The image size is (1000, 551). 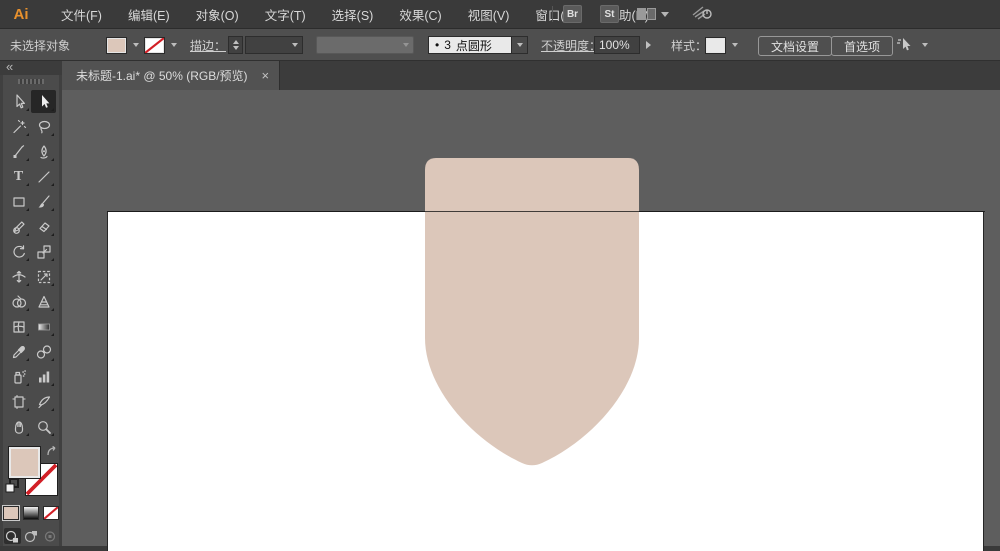 What do you see at coordinates (489, 15) in the screenshot?
I see `menu-view: 视图(V)` at bounding box center [489, 15].